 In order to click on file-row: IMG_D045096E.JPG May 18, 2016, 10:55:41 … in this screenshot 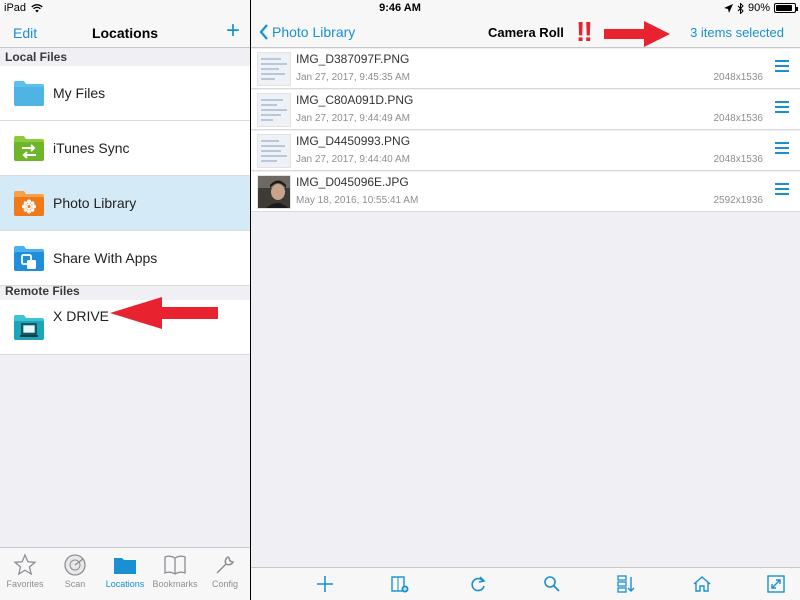, I will do `click(525, 192)`.